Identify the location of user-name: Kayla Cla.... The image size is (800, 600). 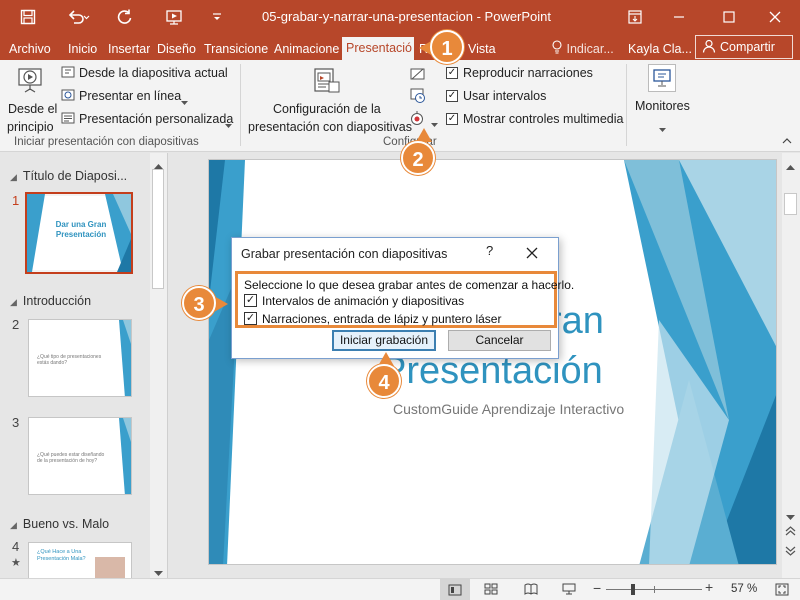
(660, 49).